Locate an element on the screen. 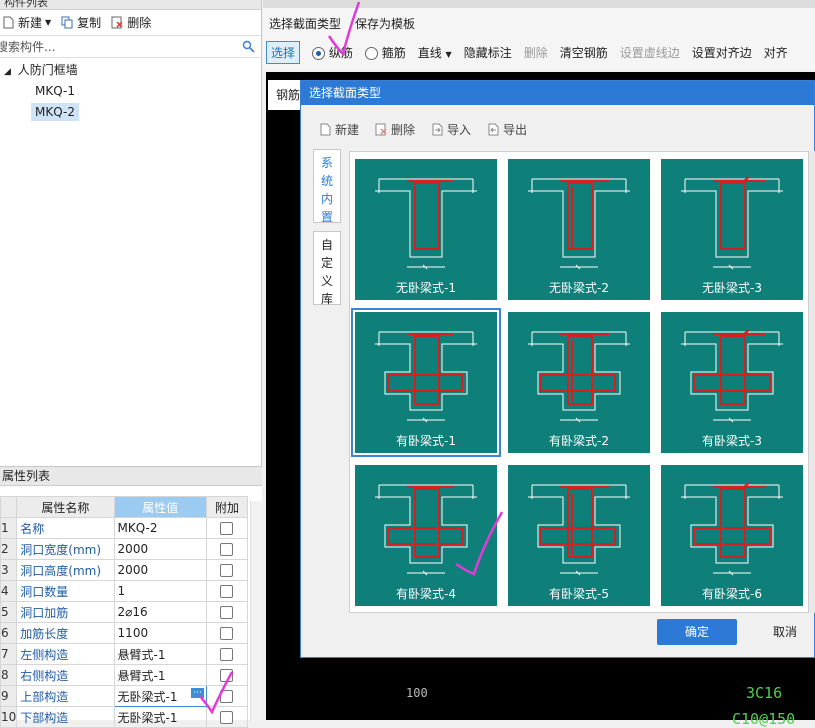 This screenshot has width=815, height=728. dropdown-arrow-icon: ▼ is located at coordinates (48, 22).